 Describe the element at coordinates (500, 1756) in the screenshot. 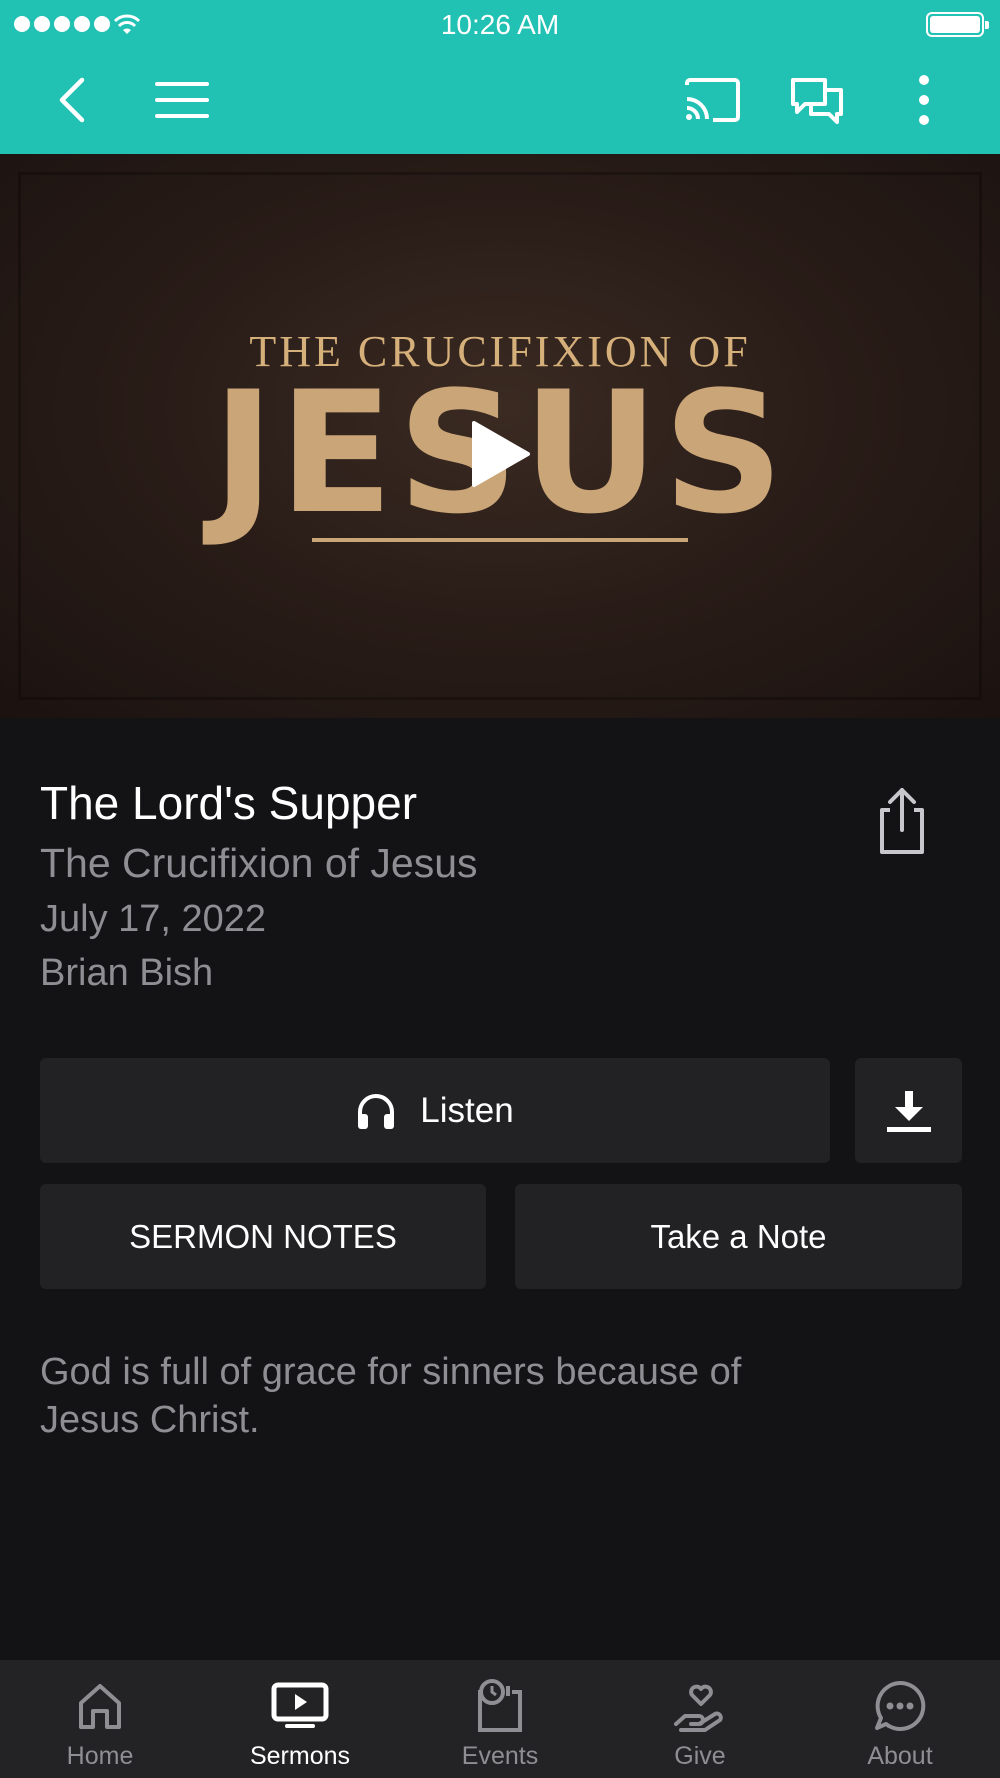

I see `tab-events-label: Events` at that location.